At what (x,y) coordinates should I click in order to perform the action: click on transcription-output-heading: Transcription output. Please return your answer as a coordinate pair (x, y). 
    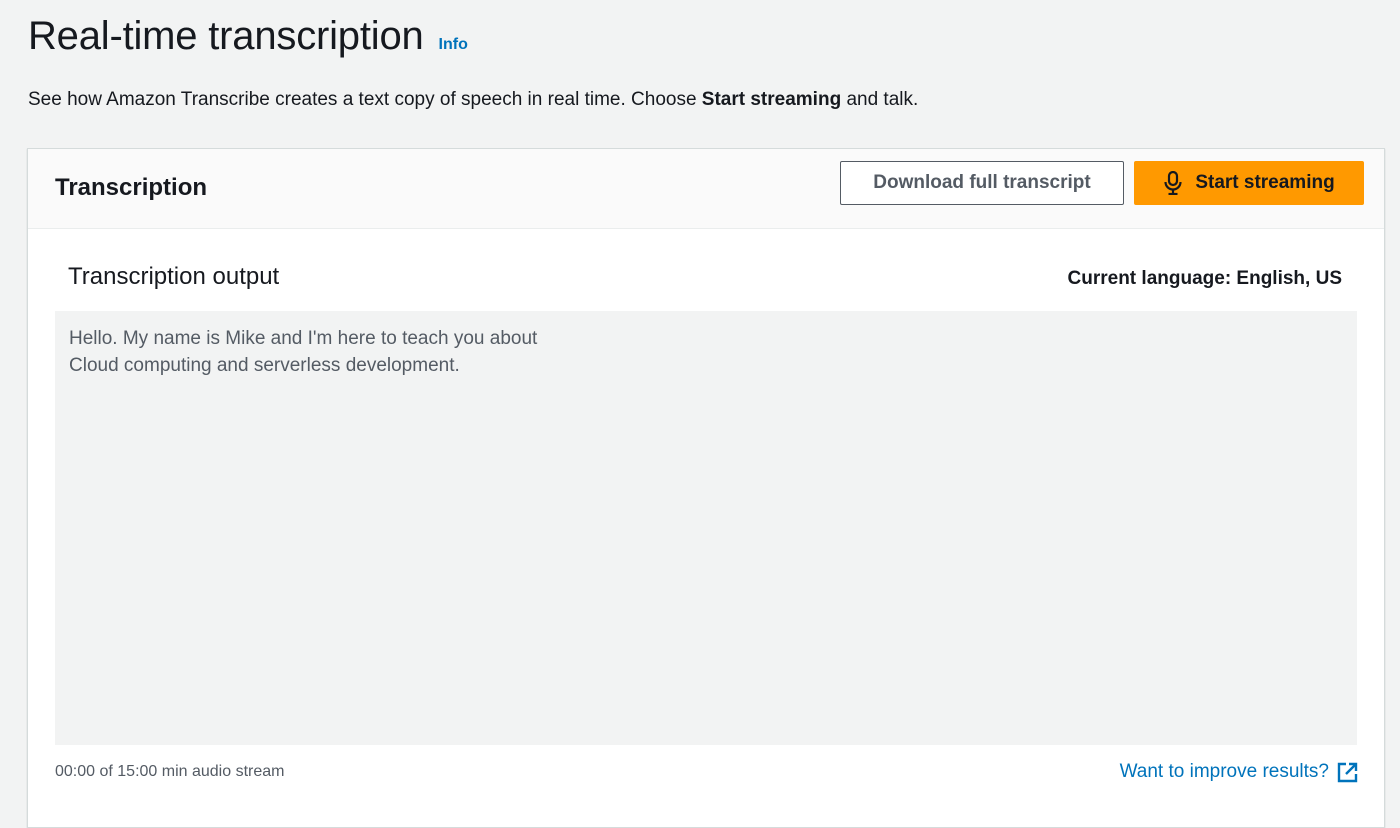
    Looking at the image, I should click on (174, 276).